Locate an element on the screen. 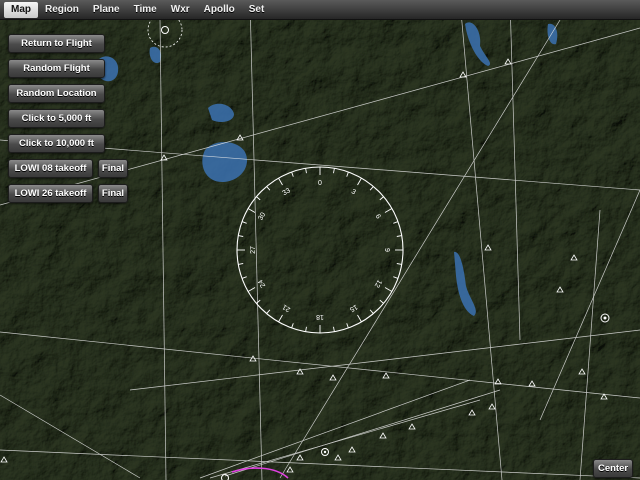 The width and height of the screenshot is (640, 480). menu-apollo: Apollo is located at coordinates (219, 9).